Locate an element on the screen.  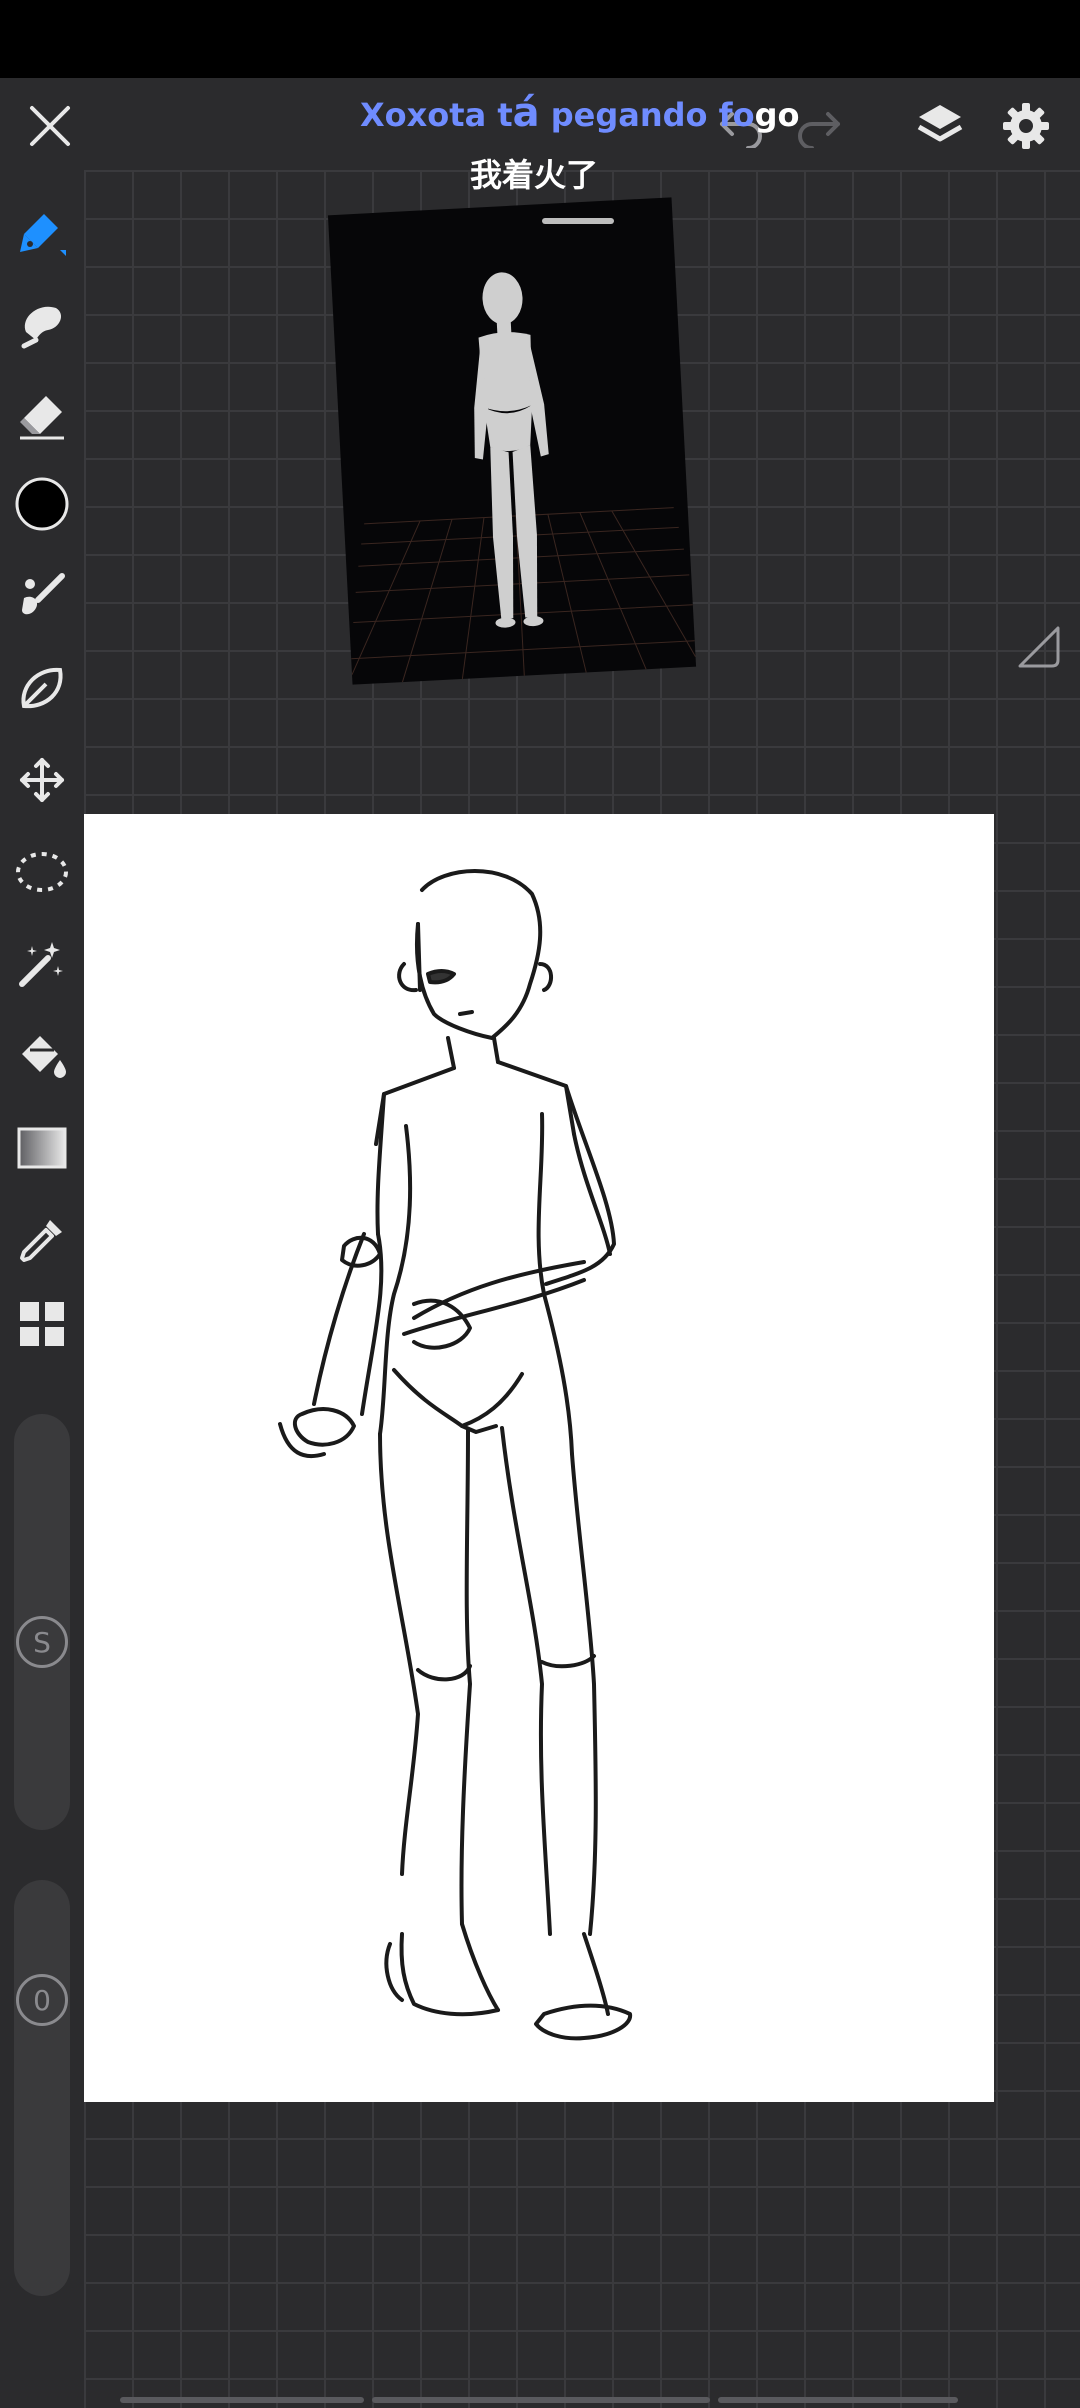
brush-size-knob: S is located at coordinates (42, 1642).